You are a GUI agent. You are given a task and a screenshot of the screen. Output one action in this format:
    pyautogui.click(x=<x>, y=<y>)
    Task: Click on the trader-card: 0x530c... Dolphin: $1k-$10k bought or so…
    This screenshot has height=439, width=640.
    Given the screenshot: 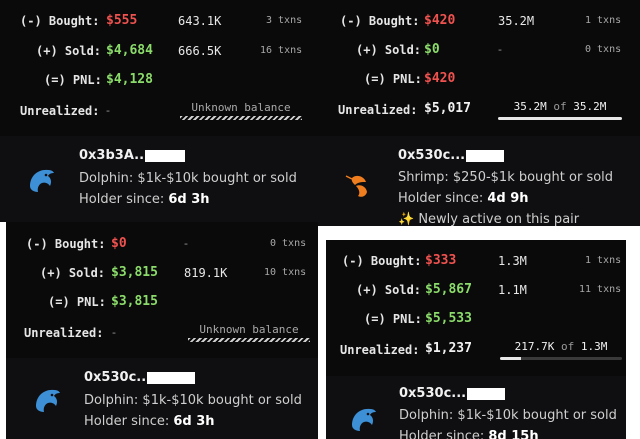 What is the action you would take?
    pyautogui.click(x=476, y=407)
    